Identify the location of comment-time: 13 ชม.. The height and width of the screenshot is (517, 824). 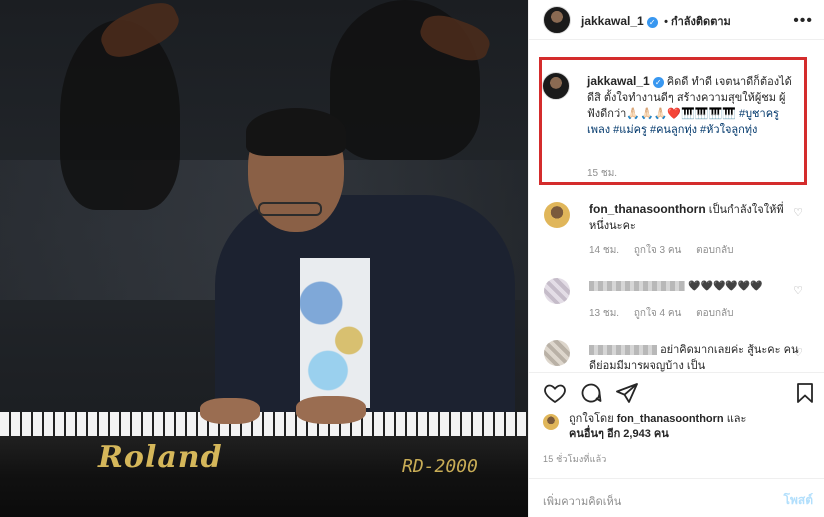
(604, 313).